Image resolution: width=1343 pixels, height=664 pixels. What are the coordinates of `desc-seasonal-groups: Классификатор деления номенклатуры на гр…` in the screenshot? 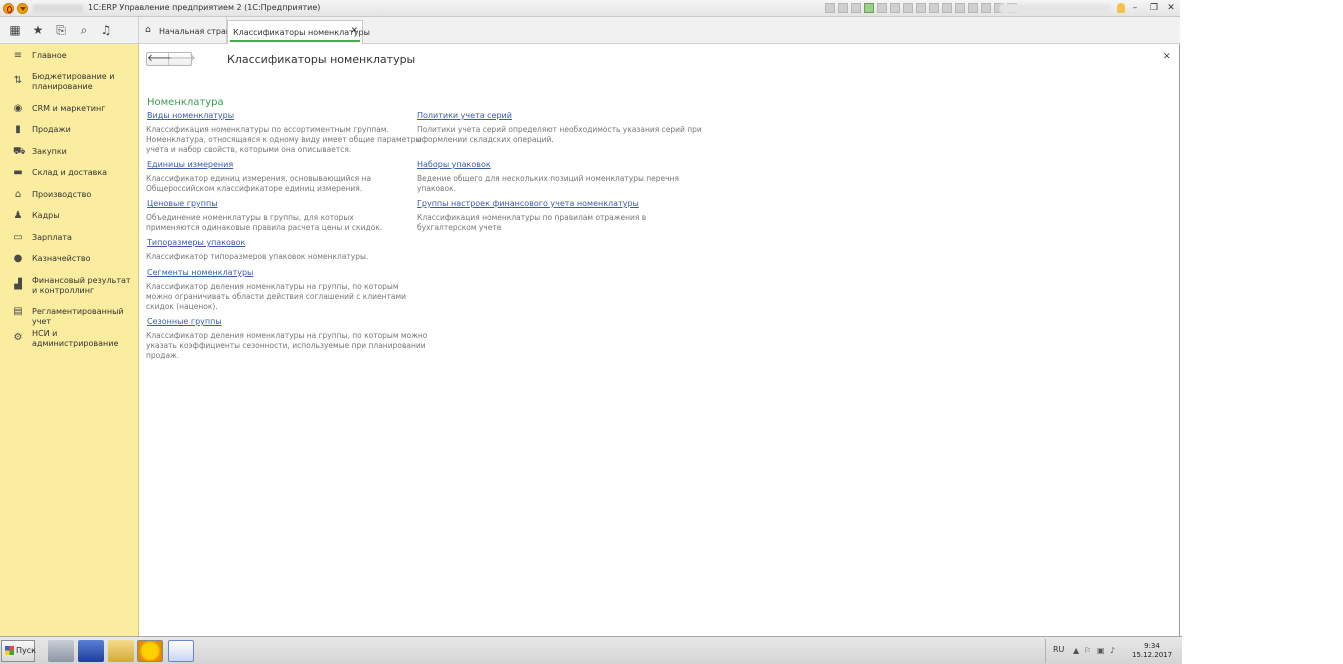 It's located at (286, 346).